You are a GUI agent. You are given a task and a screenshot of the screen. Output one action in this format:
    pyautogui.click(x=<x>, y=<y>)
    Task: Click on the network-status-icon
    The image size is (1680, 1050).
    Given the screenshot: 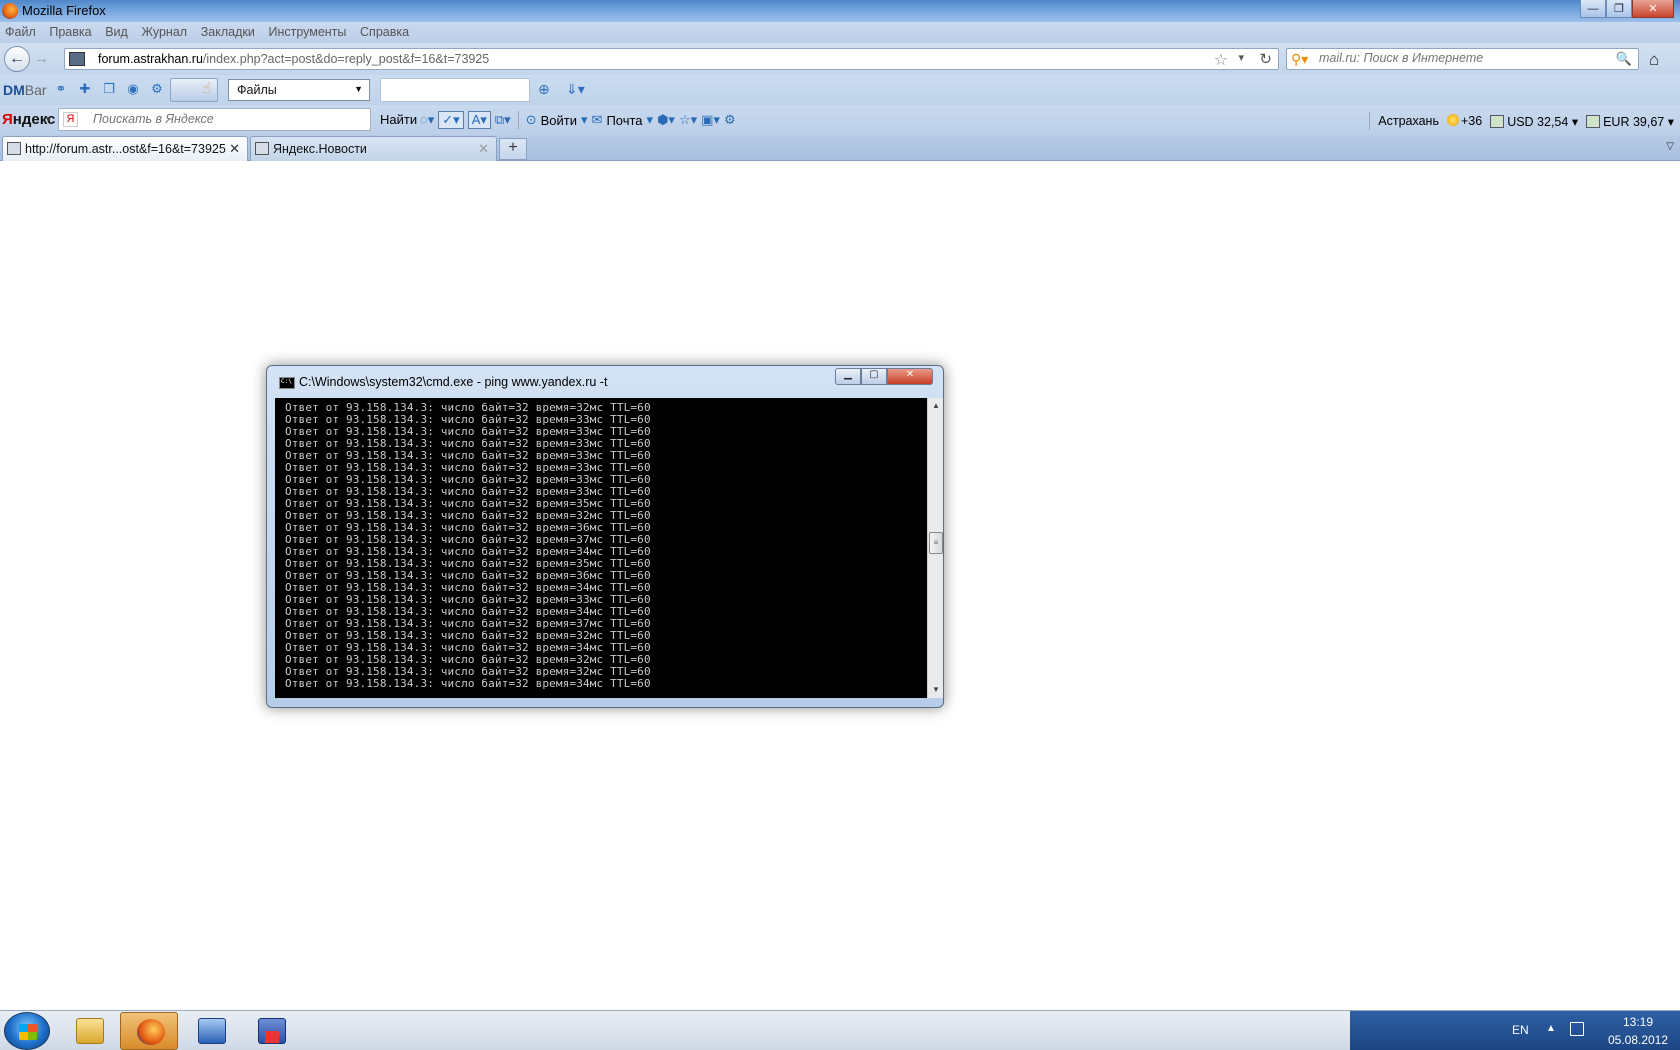 What is the action you would take?
    pyautogui.click(x=1577, y=1029)
    